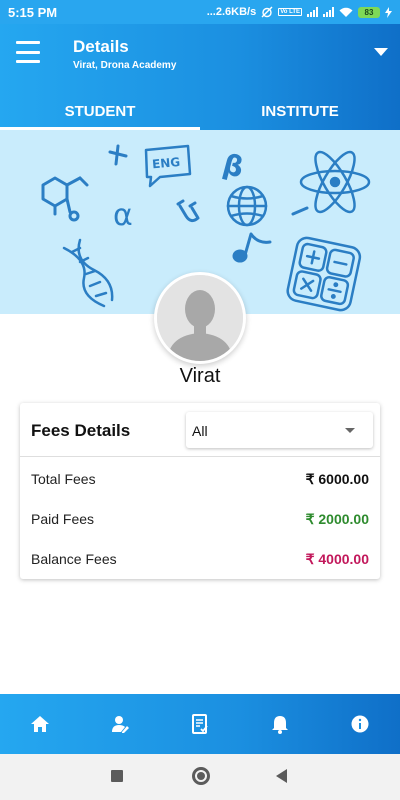  I want to click on fees-filter-value: All, so click(200, 431).